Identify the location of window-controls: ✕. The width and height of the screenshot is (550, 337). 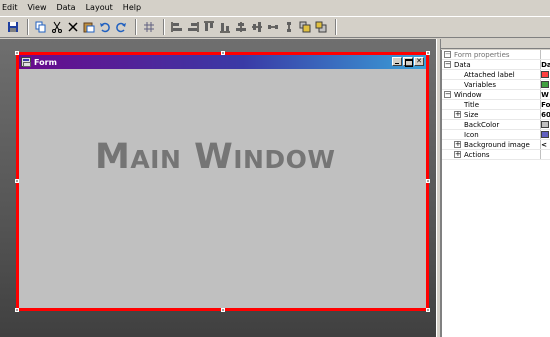
(407, 62).